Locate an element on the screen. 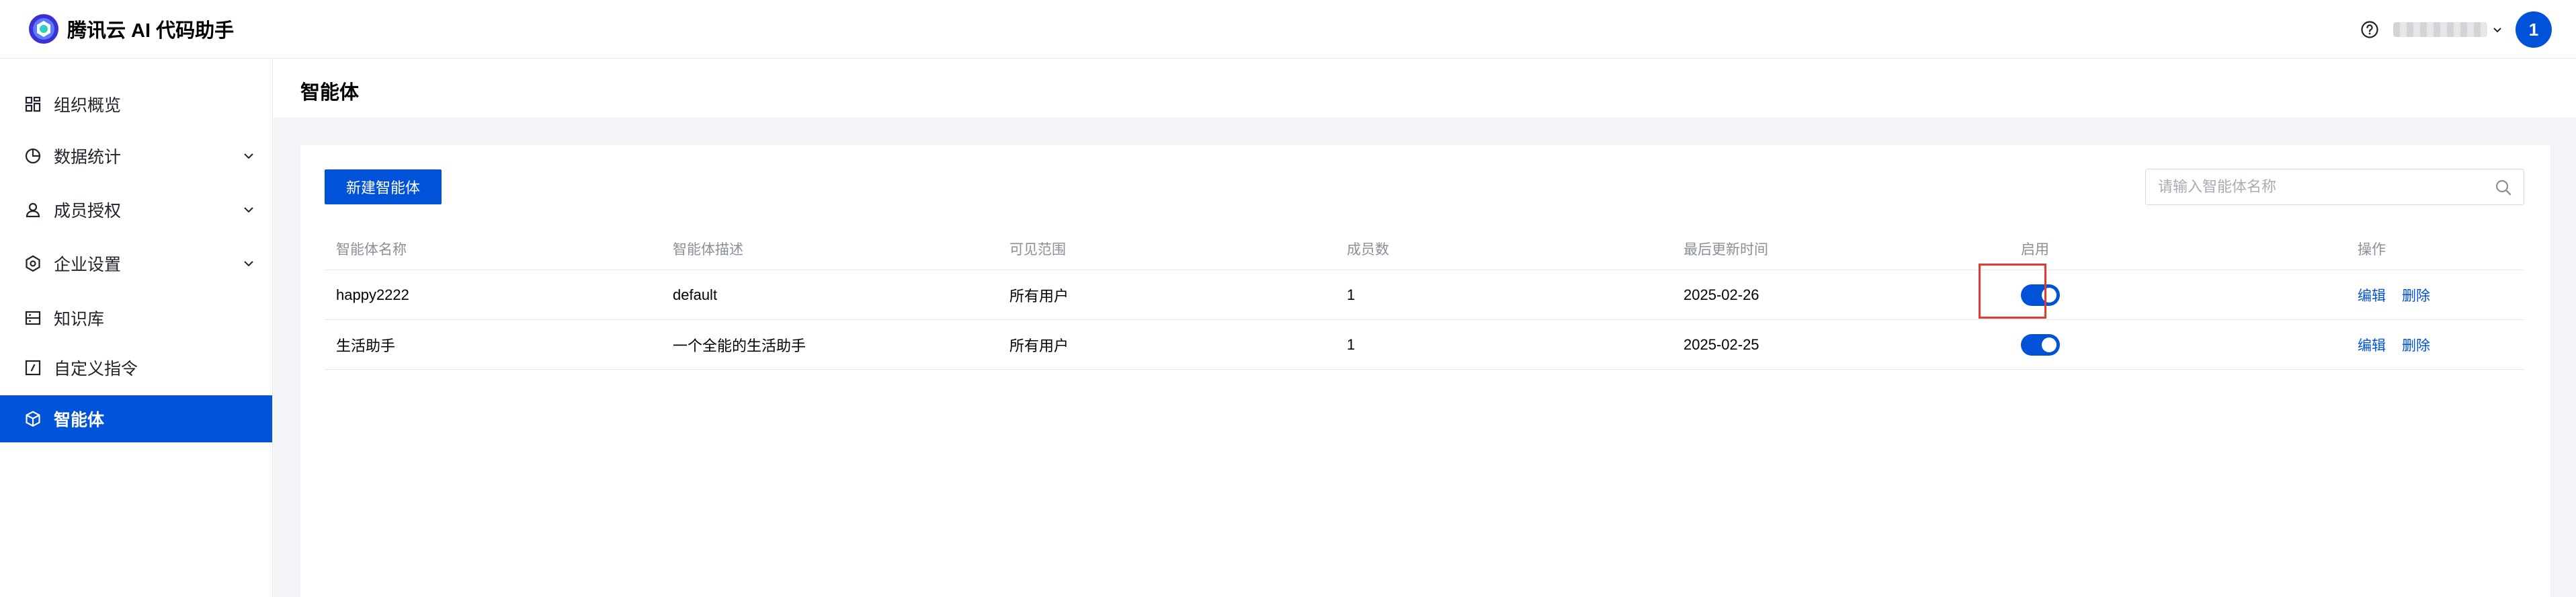 This screenshot has width=2576, height=597. search-box is located at coordinates (2334, 187).